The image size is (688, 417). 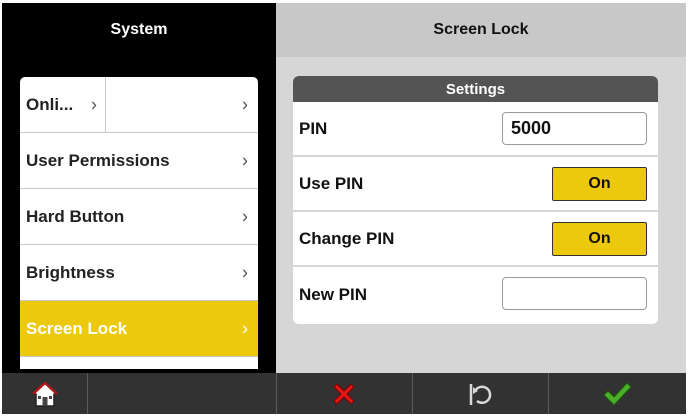 I want to click on setting-row-change-pin: Change PIN On, so click(x=475, y=239).